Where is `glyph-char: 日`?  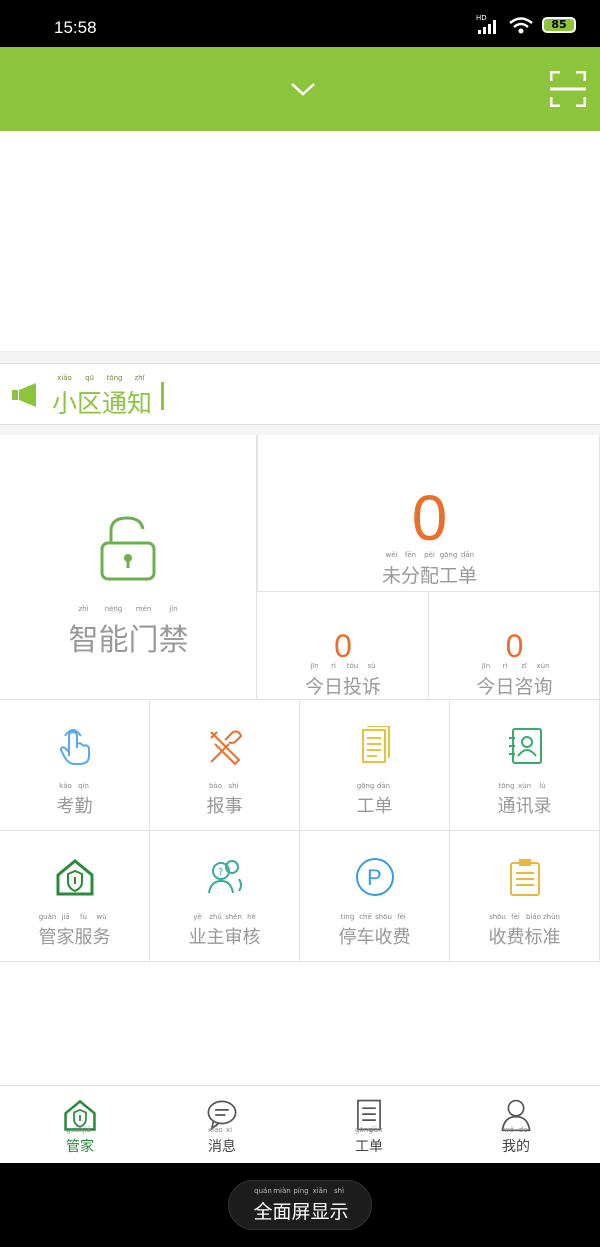
glyph-char: 日 is located at coordinates (505, 687).